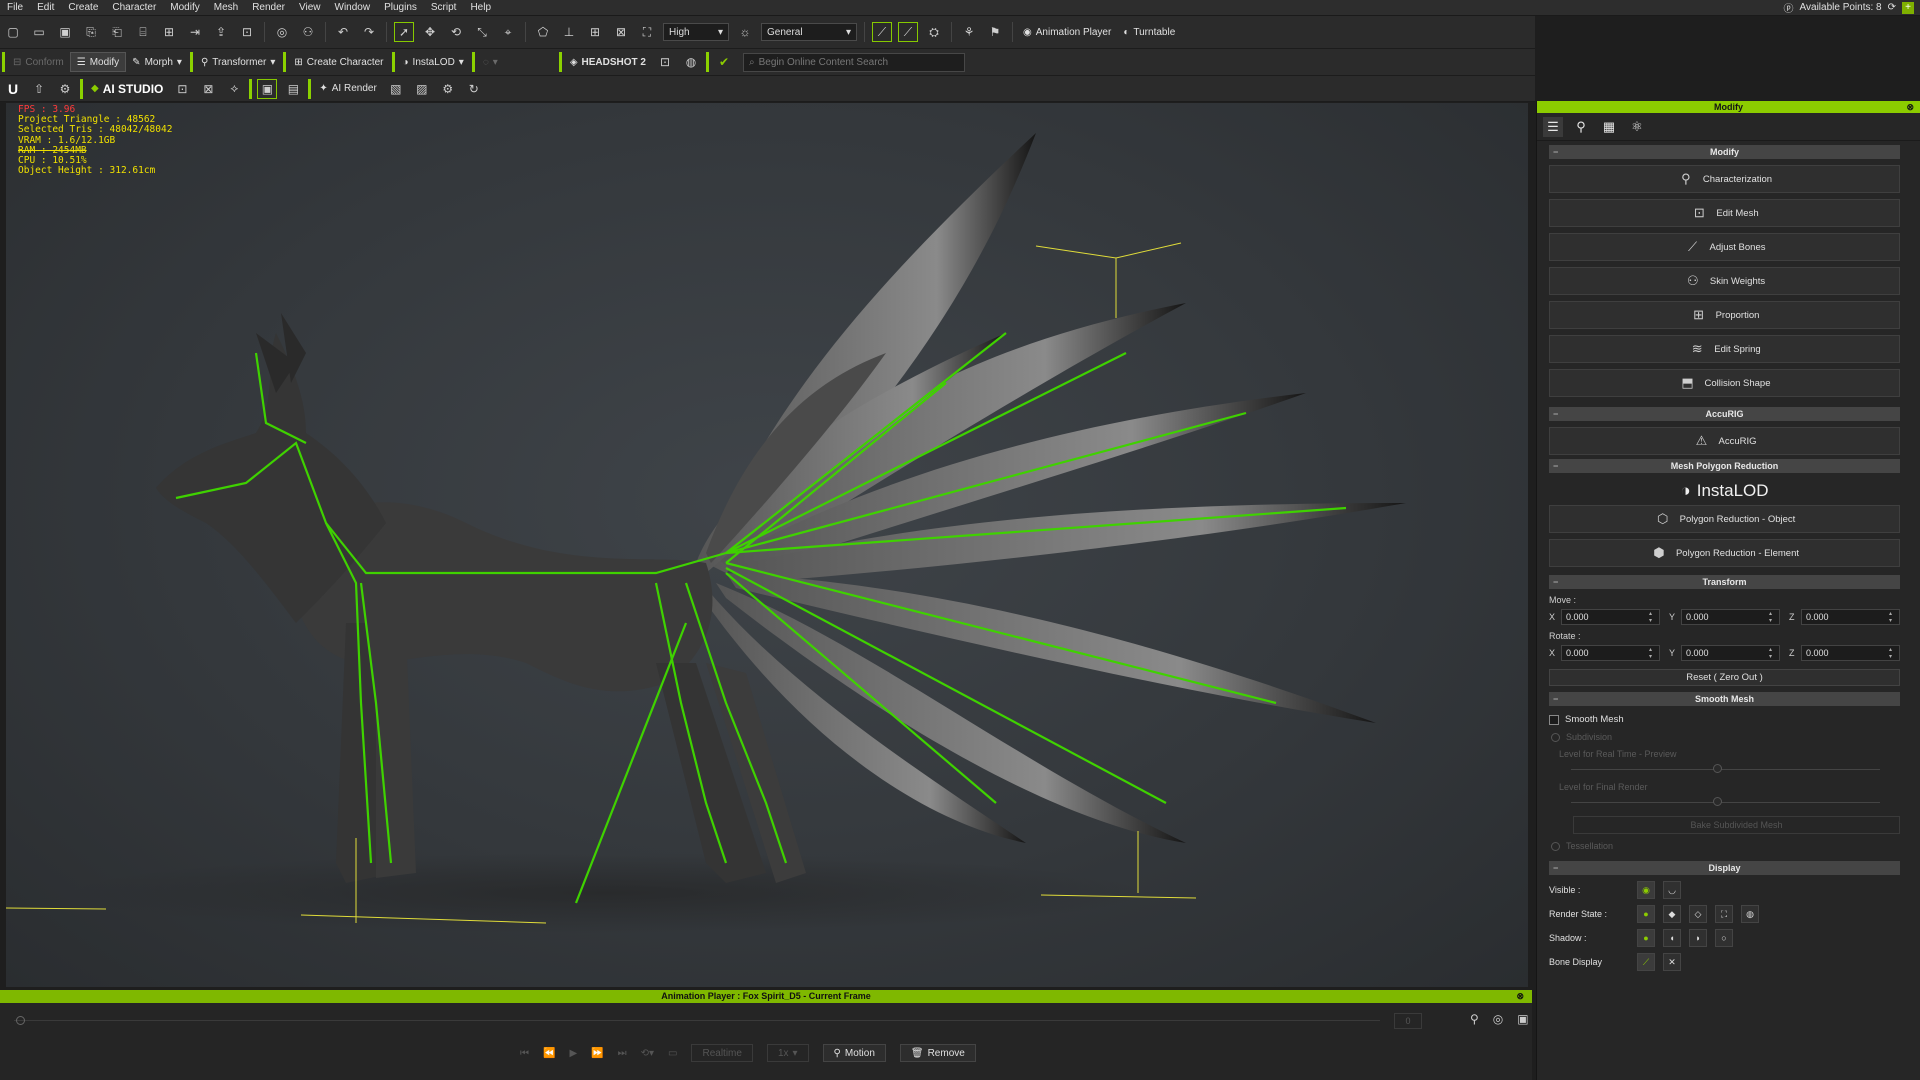 The image size is (1920, 1080). I want to click on content-icon: ◎, so click(282, 32).